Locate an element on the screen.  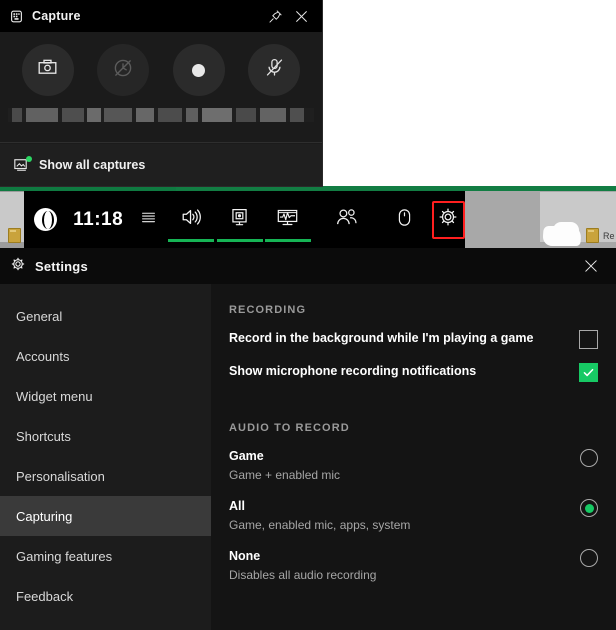
capture-widget-body: Show all captures is located at coordinates (161, 109).